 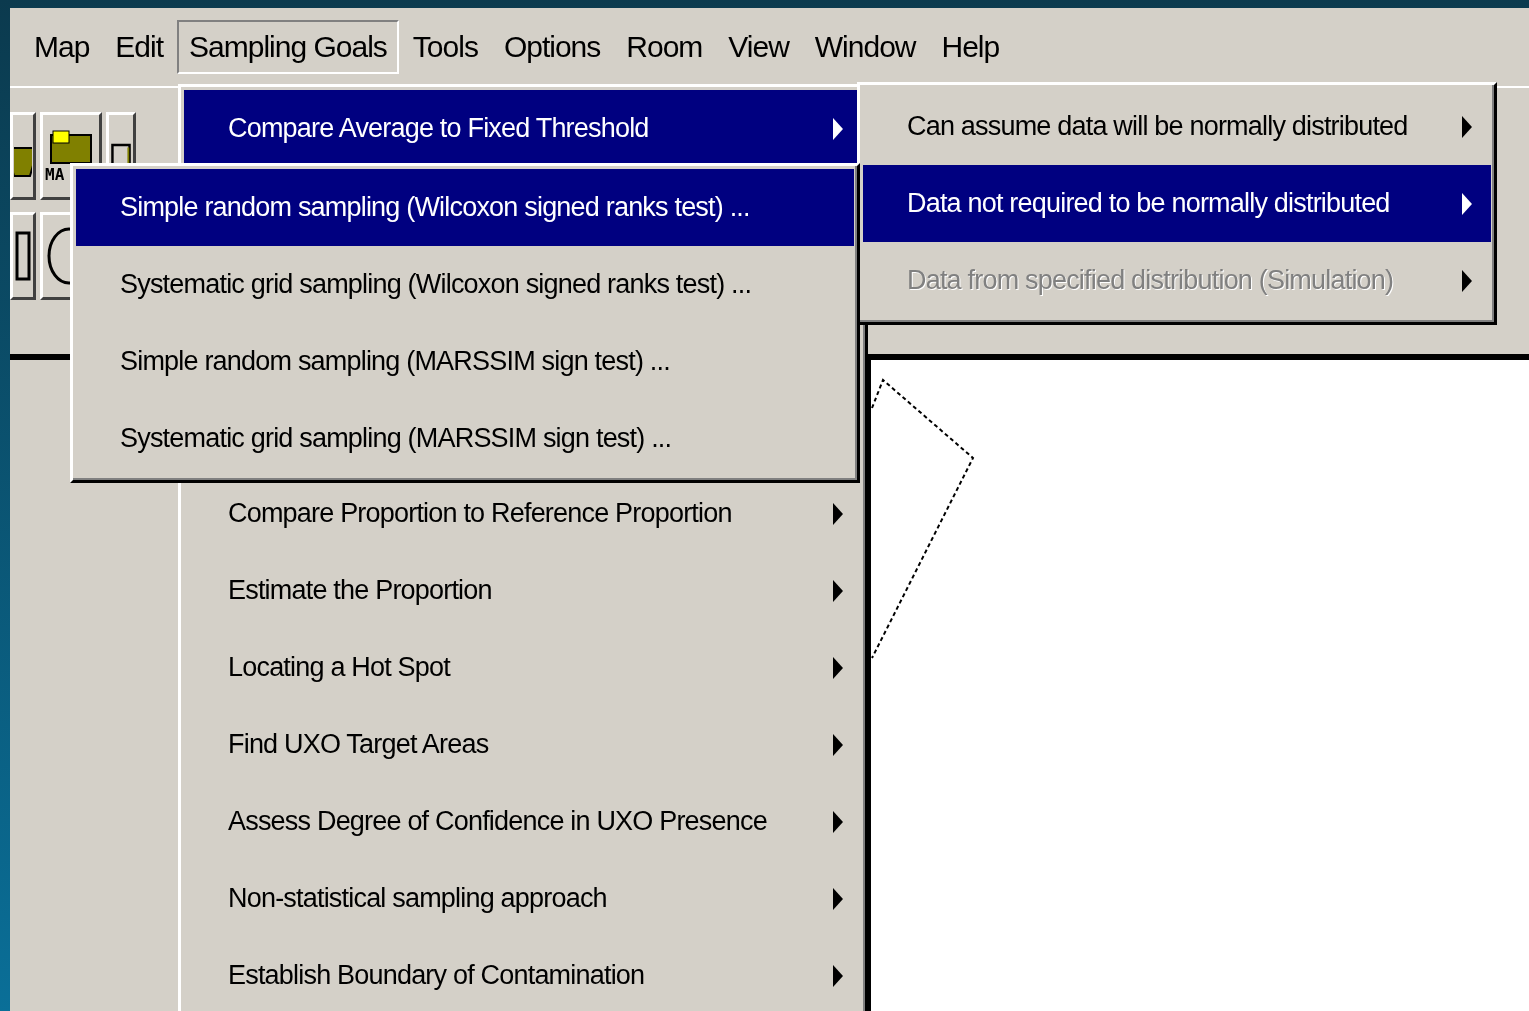 I want to click on menu-bar-item: Edit, so click(x=139, y=47).